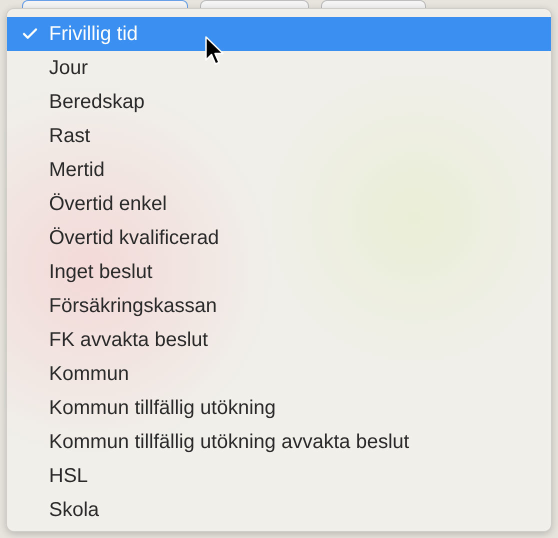 The width and height of the screenshot is (558, 538). I want to click on menu-item: Jour, so click(279, 68).